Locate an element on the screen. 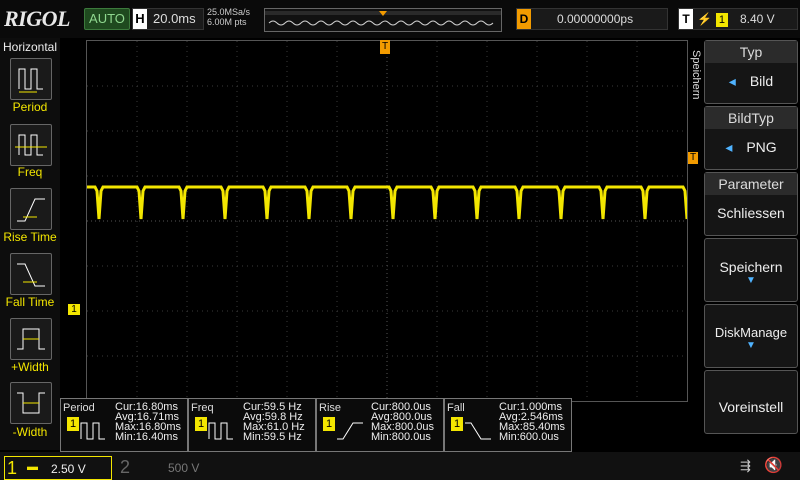 This screenshot has height=480, width=800. measurement-min: Min:59.5 Hz is located at coordinates (272, 437).